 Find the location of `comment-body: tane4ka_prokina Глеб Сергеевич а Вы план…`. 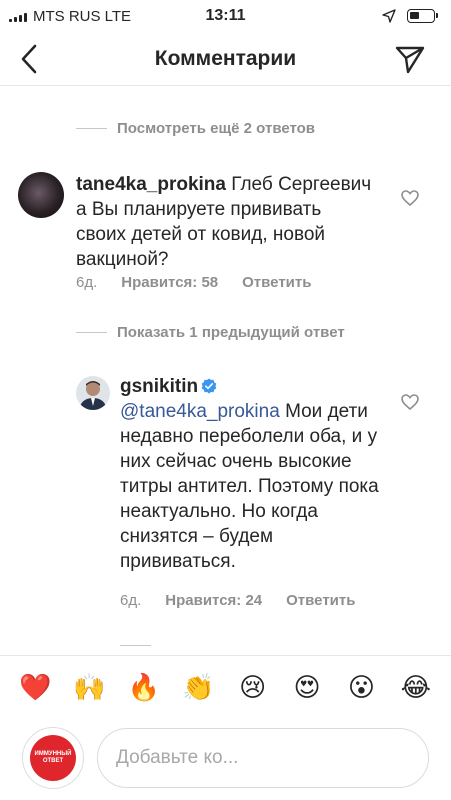

comment-body: tane4ka_prokina Глеб Сергеевич а Вы план… is located at coordinates (226, 222).